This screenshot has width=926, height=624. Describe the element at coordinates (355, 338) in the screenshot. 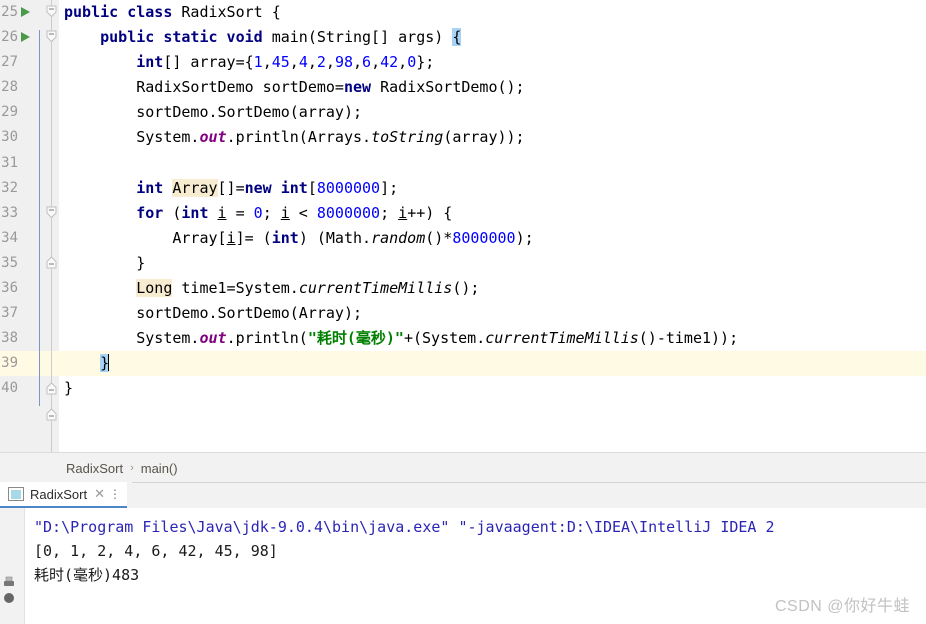

I see `string-literal: "耗时(毫秒)"` at that location.